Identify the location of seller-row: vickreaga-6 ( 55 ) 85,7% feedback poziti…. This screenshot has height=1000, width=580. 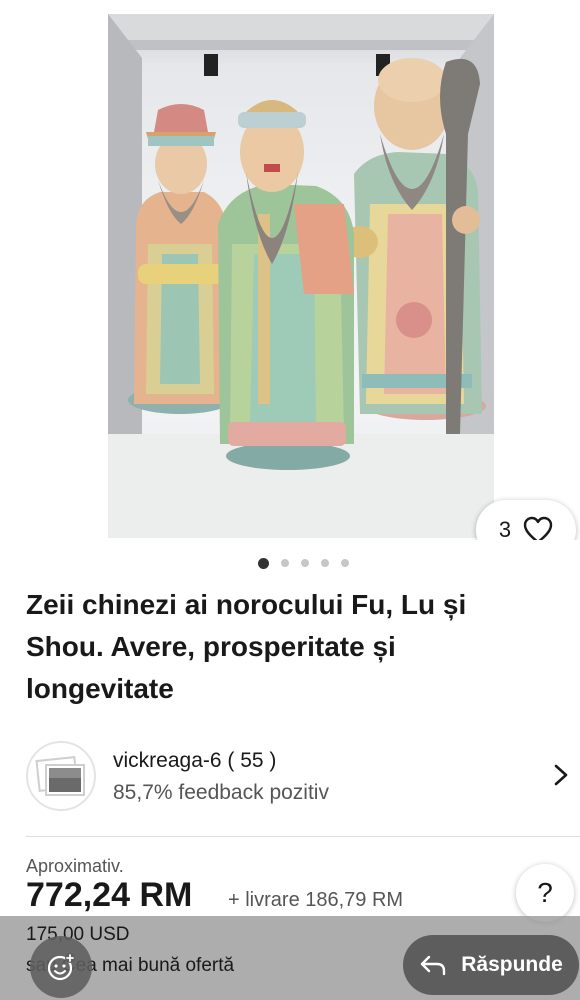
(290, 777).